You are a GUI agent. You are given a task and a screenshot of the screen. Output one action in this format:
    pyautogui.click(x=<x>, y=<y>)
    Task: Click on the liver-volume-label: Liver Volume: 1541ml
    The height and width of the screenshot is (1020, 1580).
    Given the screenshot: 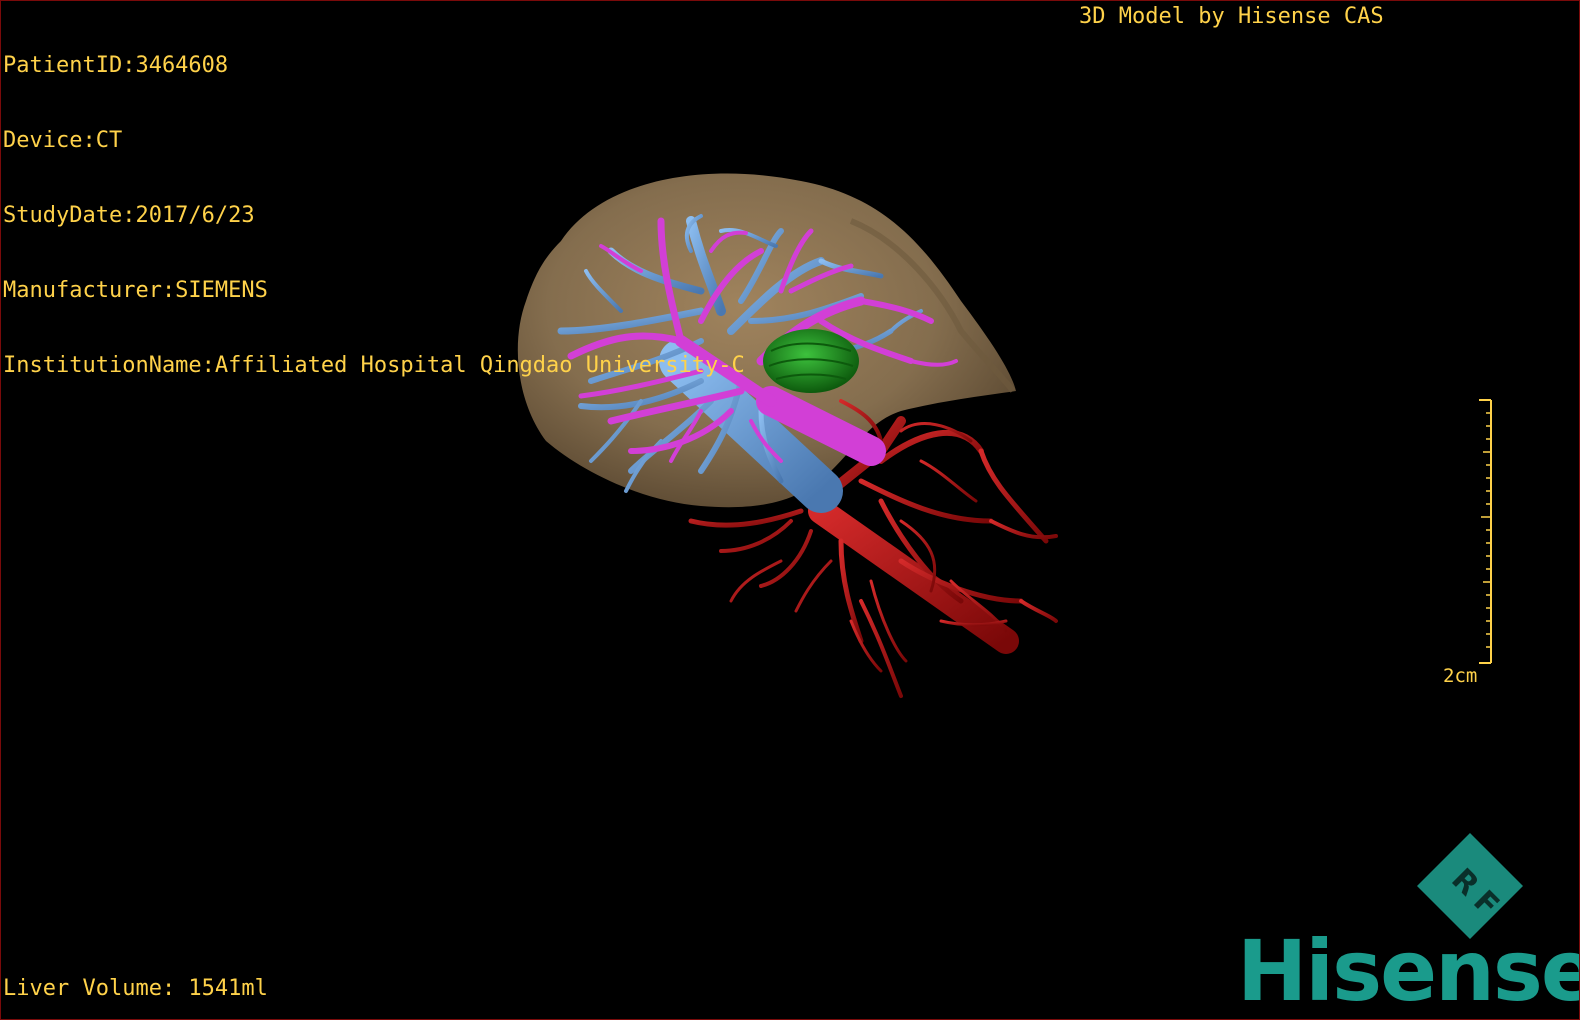 What is the action you would take?
    pyautogui.click(x=135, y=988)
    